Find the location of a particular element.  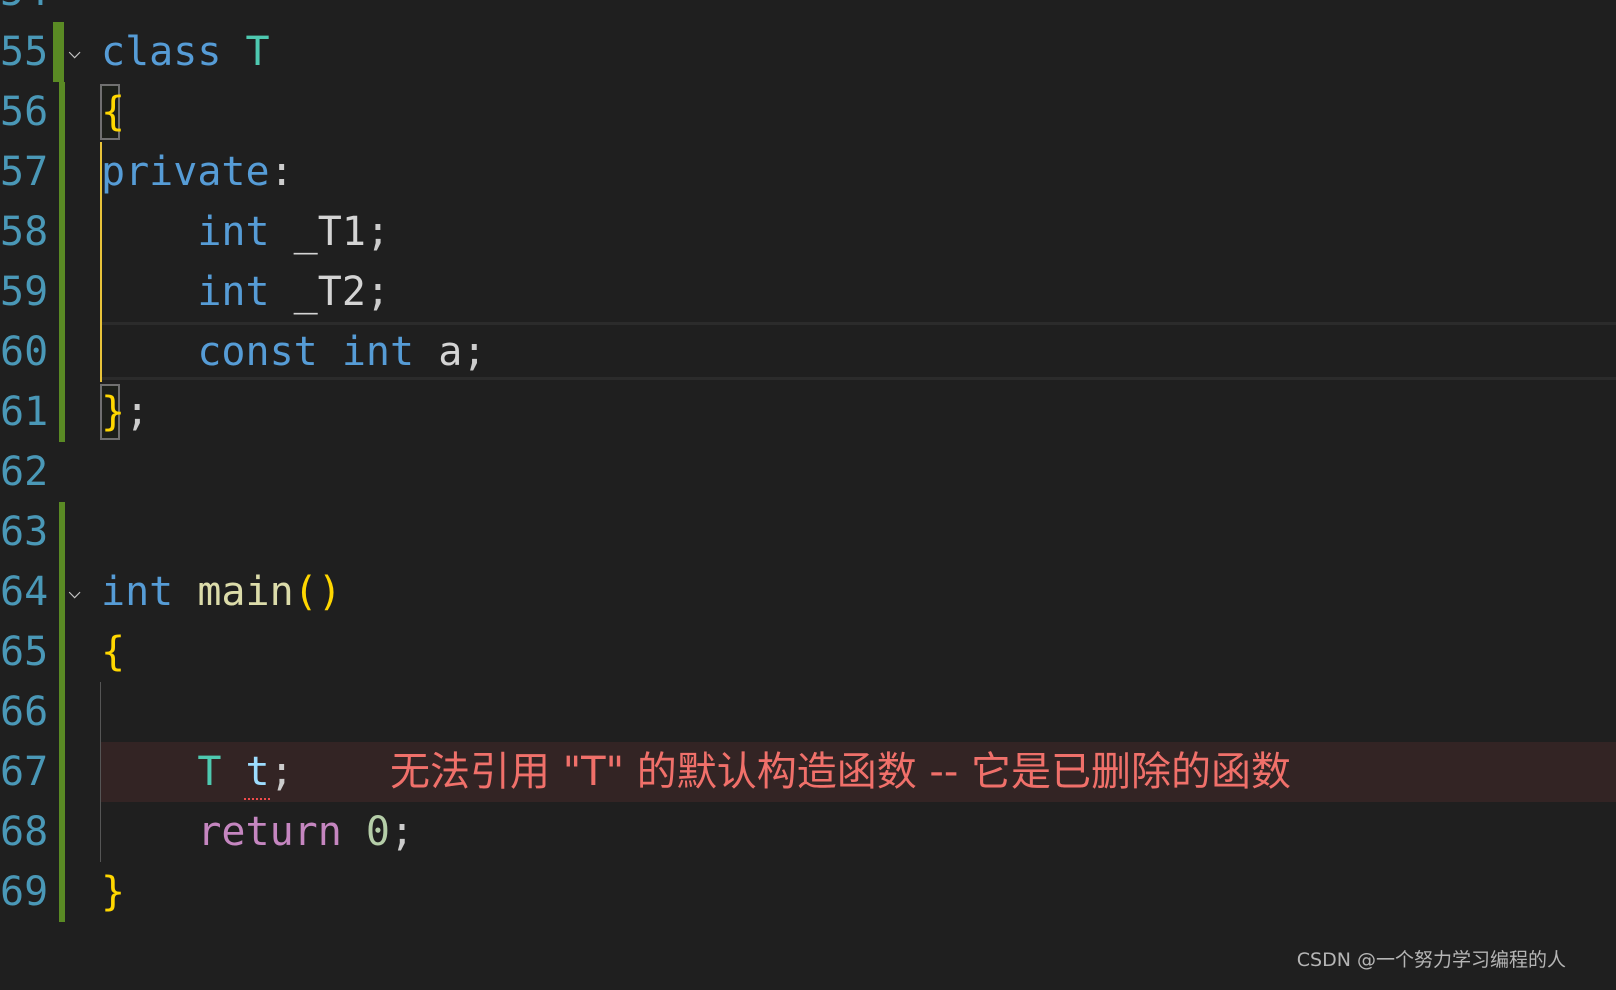

code-line: int _T2; is located at coordinates (245, 292).